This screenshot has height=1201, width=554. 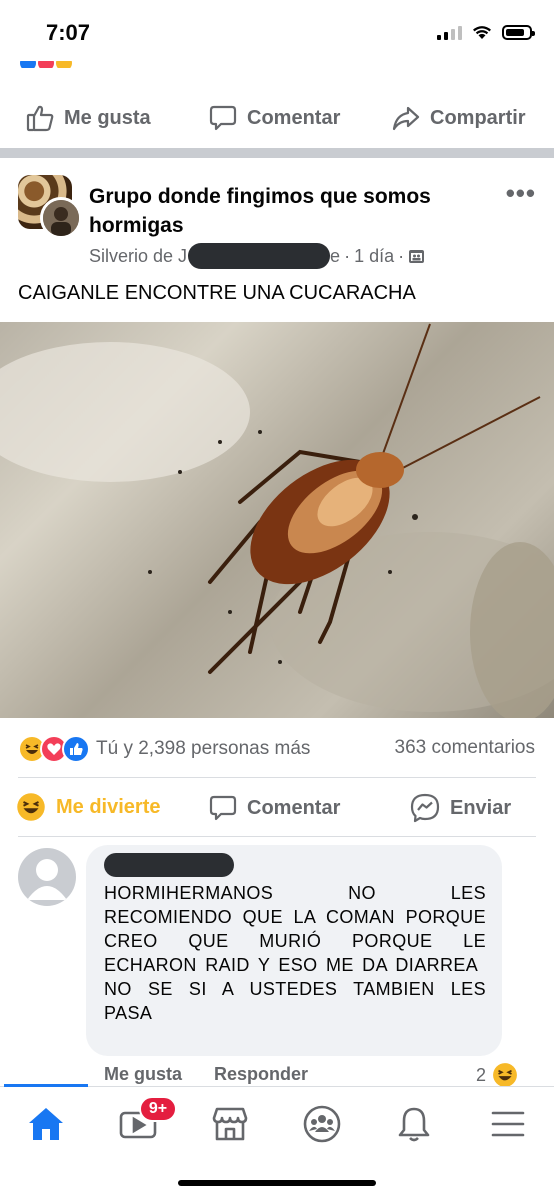 What do you see at coordinates (261, 1074) in the screenshot?
I see `comment-reply-button: Responder` at bounding box center [261, 1074].